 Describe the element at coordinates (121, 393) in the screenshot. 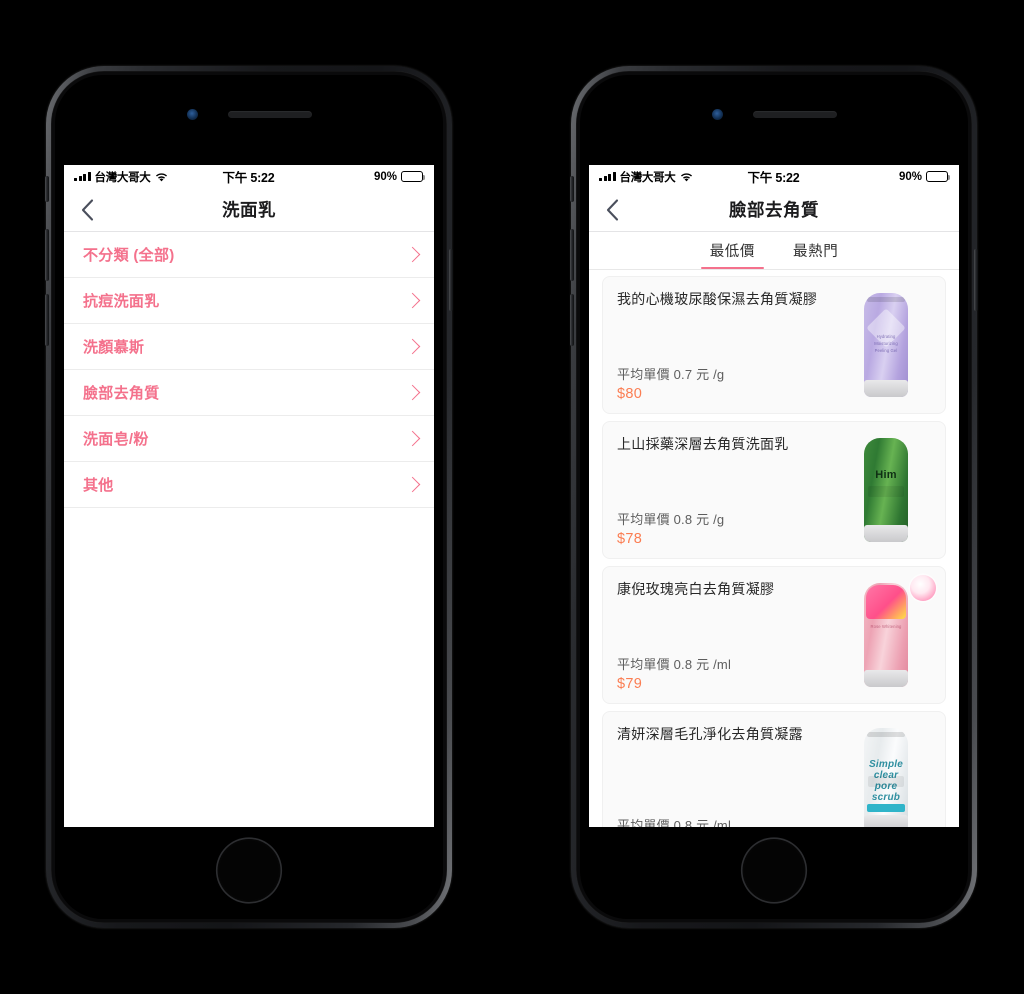

I see `category-label: 臉部去角質` at that location.